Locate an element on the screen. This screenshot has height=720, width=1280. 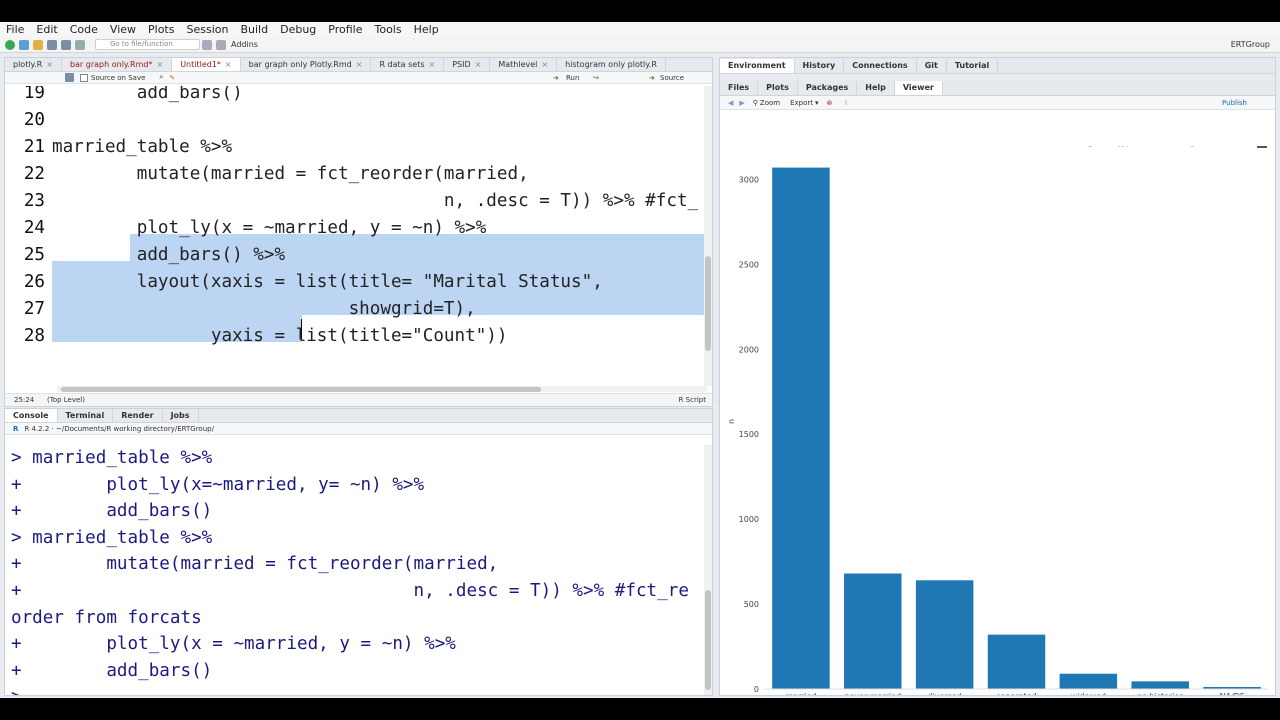
menu-edit: Edit is located at coordinates (46, 29).